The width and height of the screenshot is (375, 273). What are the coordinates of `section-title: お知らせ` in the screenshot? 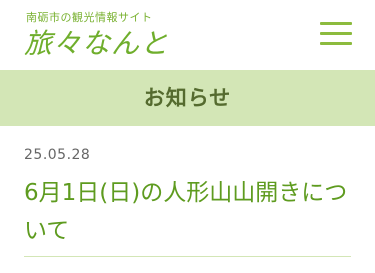 It's located at (187, 98).